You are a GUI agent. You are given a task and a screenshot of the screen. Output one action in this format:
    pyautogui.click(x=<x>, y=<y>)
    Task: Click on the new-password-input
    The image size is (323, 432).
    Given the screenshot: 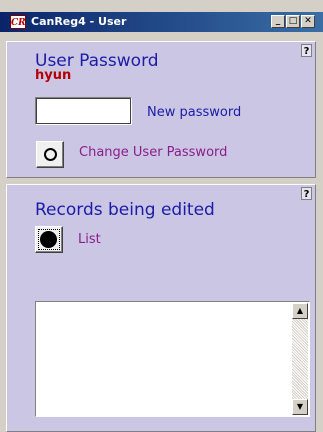 What is the action you would take?
    pyautogui.click(x=83, y=111)
    